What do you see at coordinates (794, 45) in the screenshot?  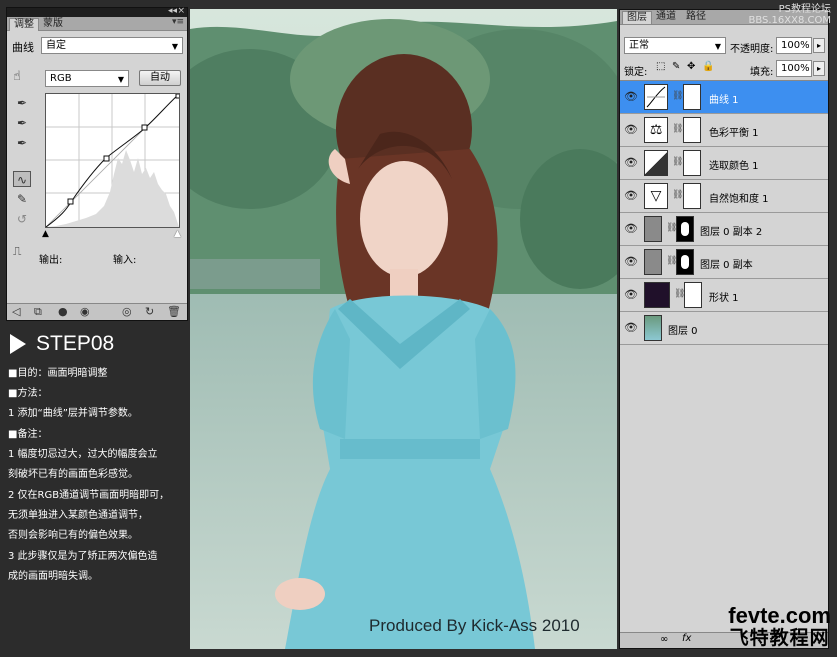 I see `opacity-input: 100%` at bounding box center [794, 45].